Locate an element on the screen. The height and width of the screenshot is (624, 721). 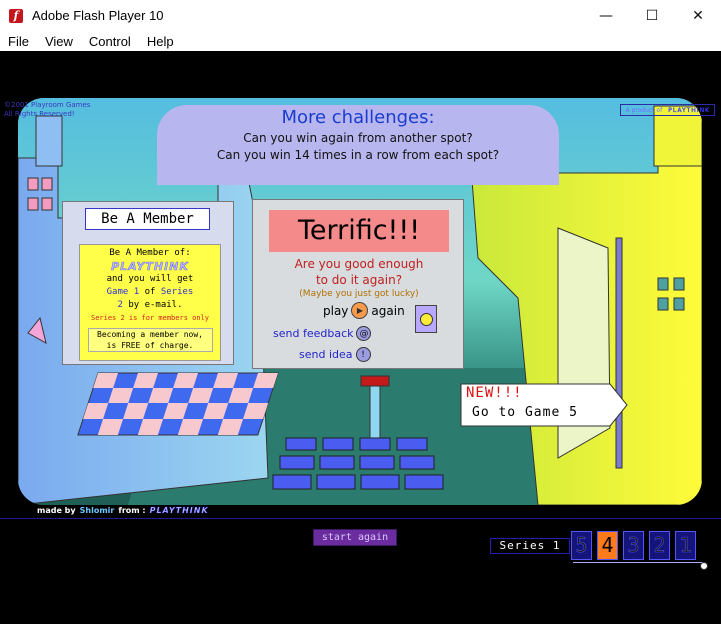
member-line-3: Game 1 of Series is located at coordinates (150, 292).